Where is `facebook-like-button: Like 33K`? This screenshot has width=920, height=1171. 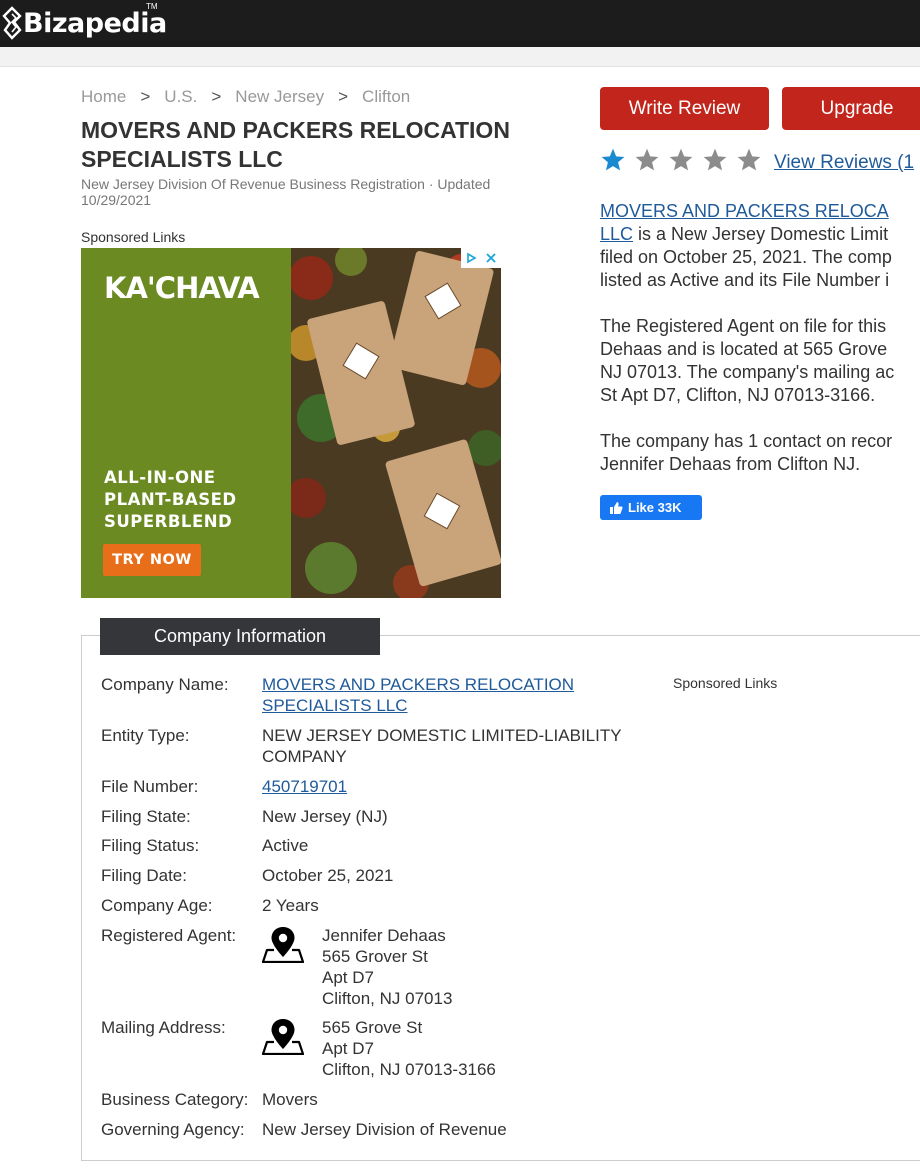
facebook-like-button: Like 33K is located at coordinates (651, 507).